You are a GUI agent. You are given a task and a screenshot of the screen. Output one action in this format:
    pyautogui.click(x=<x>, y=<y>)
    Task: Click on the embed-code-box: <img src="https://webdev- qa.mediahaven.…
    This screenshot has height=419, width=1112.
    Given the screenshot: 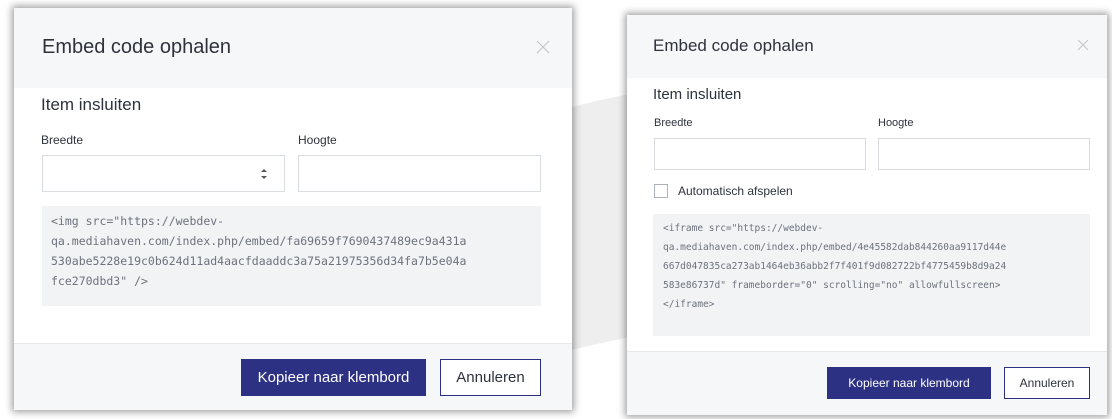 What is the action you would take?
    pyautogui.click(x=291, y=256)
    